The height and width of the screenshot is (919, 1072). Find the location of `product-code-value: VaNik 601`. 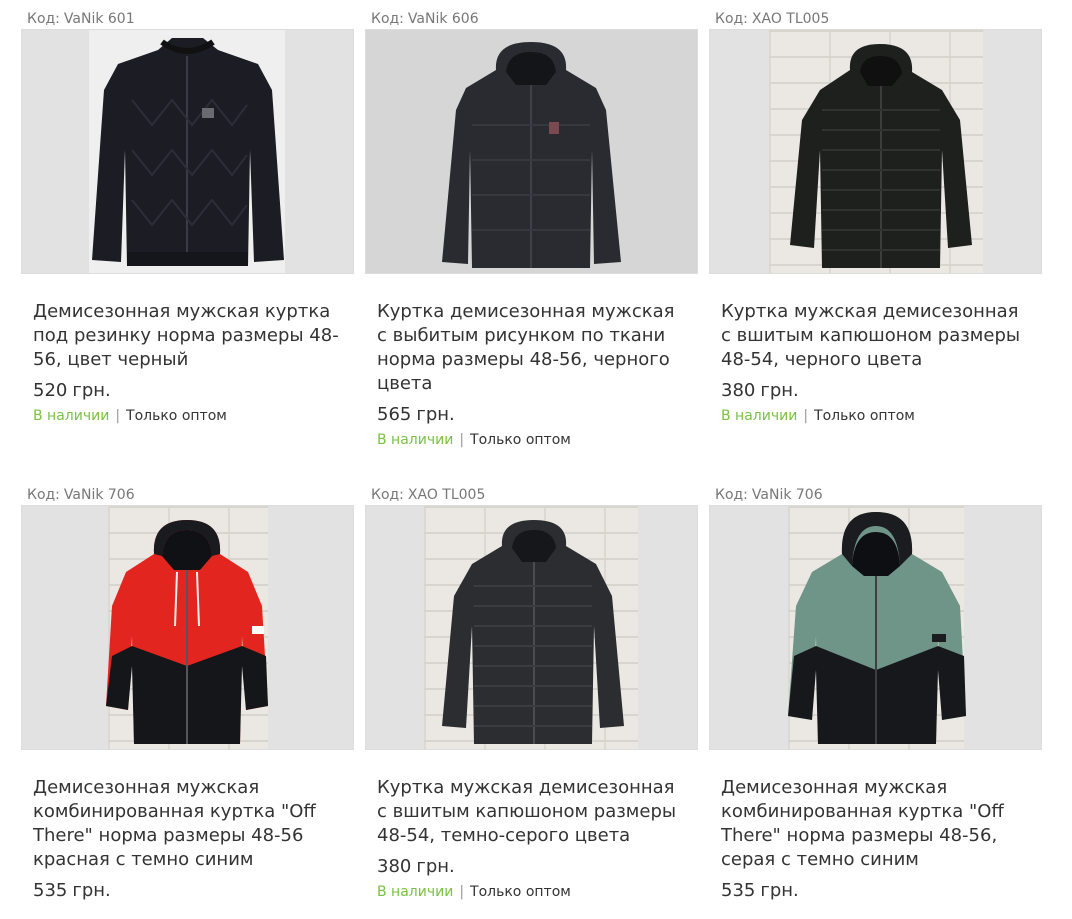

product-code-value: VaNik 601 is located at coordinates (99, 19).